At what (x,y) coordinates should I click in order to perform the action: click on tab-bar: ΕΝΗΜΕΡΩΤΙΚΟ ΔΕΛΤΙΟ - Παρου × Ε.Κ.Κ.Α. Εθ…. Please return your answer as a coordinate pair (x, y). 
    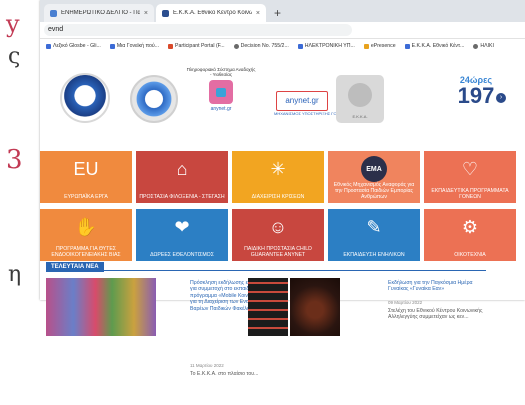
    Looking at the image, I should click on (282, 11).